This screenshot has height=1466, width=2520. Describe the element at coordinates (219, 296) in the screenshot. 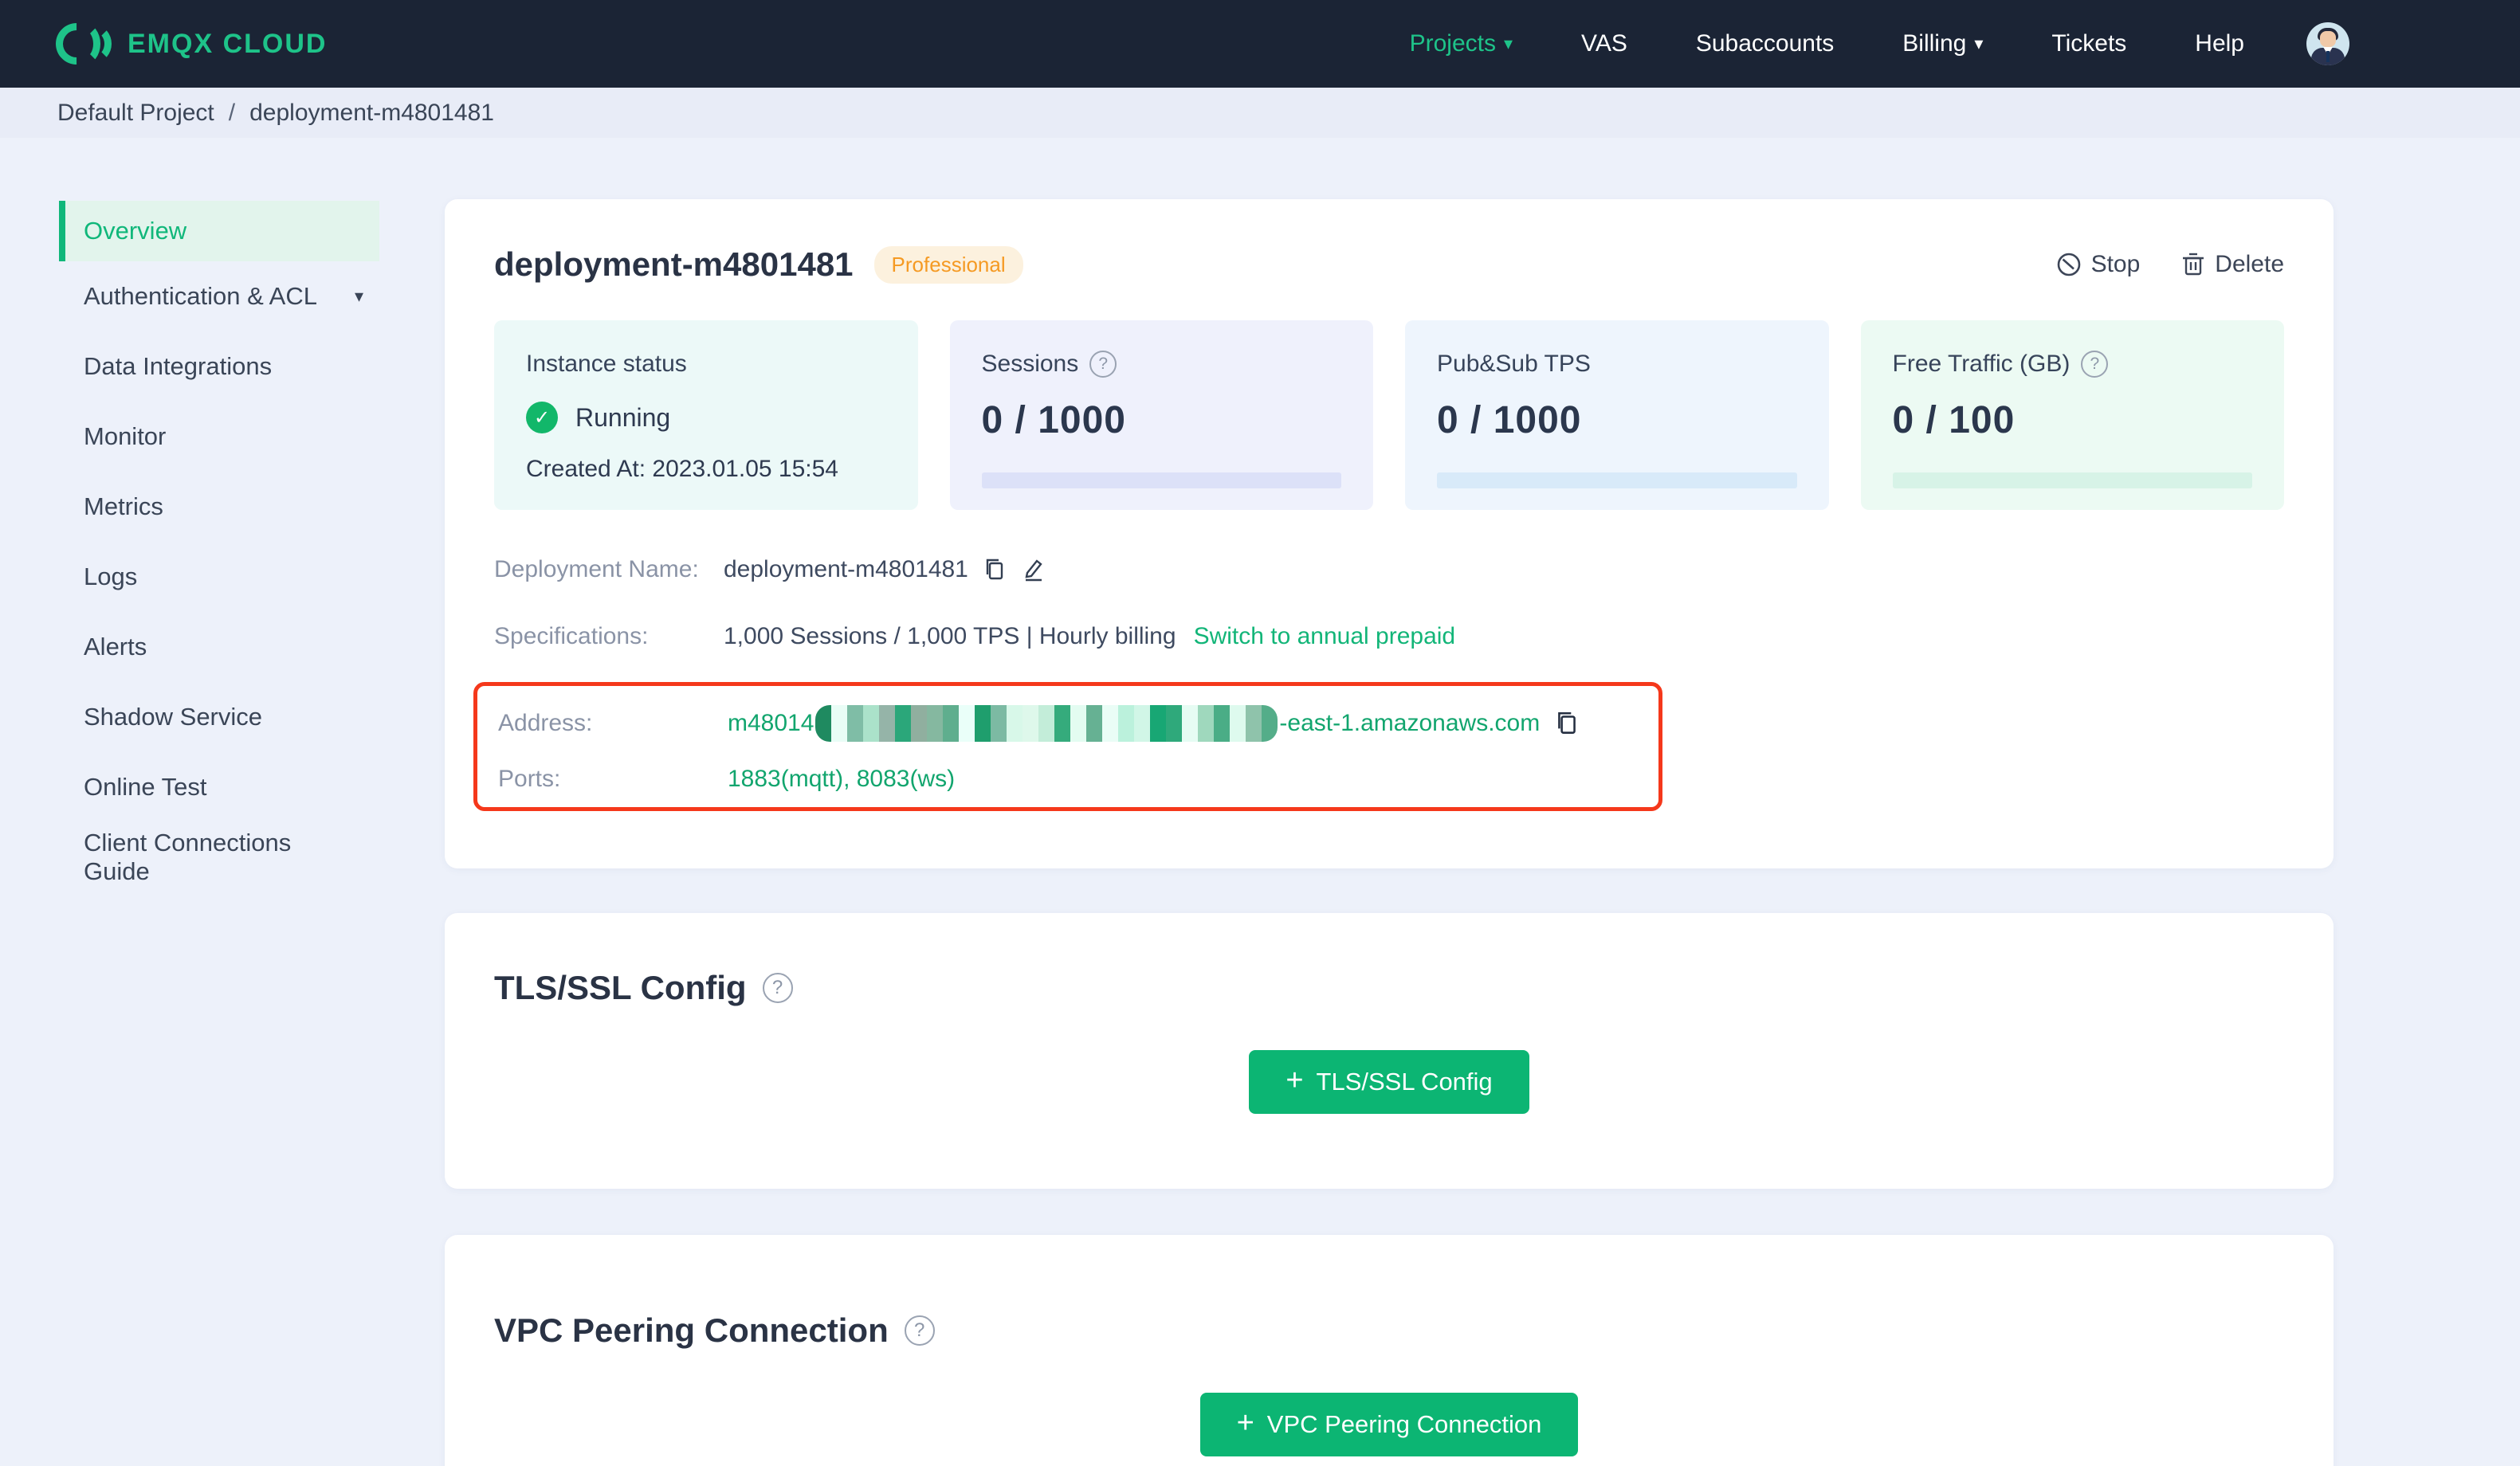

I see `sidebar-item-authentication-acl: Authentication & ACL ▾` at that location.